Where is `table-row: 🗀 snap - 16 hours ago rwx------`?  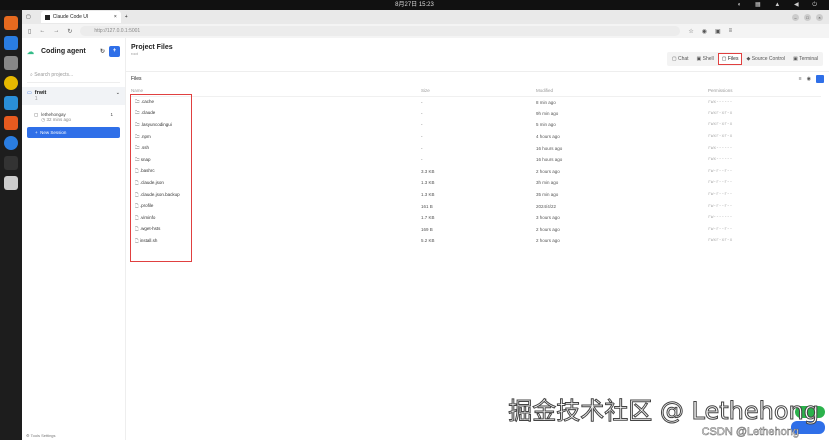 table-row: 🗀 snap - 16 hours ago rwx------ is located at coordinates (476, 160).